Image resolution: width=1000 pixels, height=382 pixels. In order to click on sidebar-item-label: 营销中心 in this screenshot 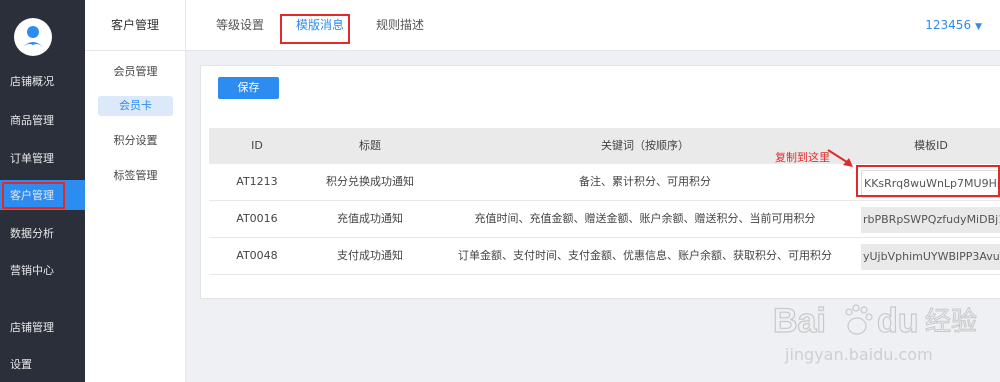, I will do `click(32, 270)`.